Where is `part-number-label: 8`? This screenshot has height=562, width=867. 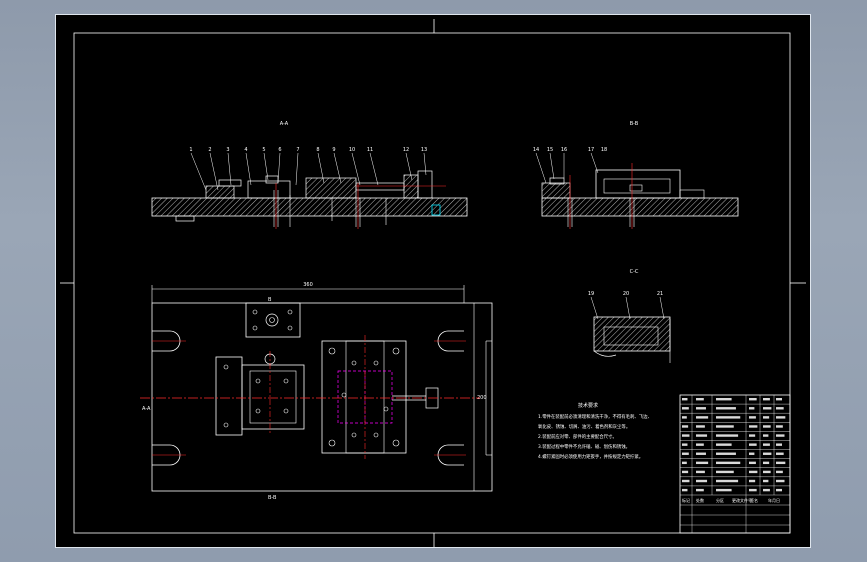 part-number-label: 8 is located at coordinates (317, 150).